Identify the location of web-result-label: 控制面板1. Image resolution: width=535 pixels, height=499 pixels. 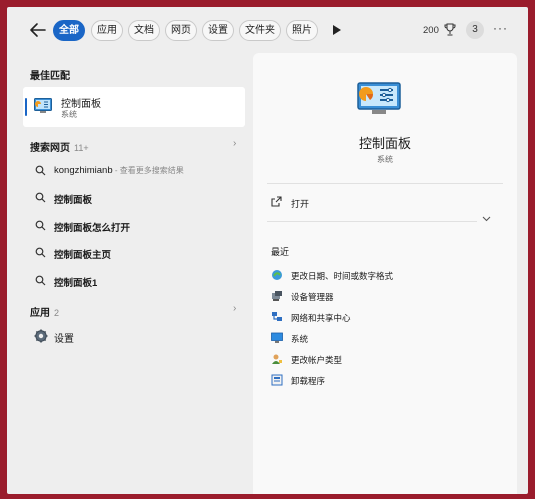
(76, 283).